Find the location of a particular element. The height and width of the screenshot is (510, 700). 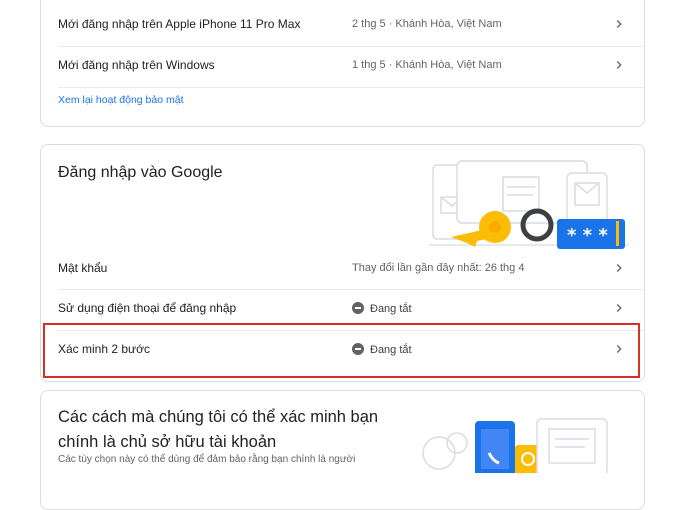

activity-detail: 1 thg 5 · Khánh Hòa, Việt Nam is located at coordinates (427, 65).